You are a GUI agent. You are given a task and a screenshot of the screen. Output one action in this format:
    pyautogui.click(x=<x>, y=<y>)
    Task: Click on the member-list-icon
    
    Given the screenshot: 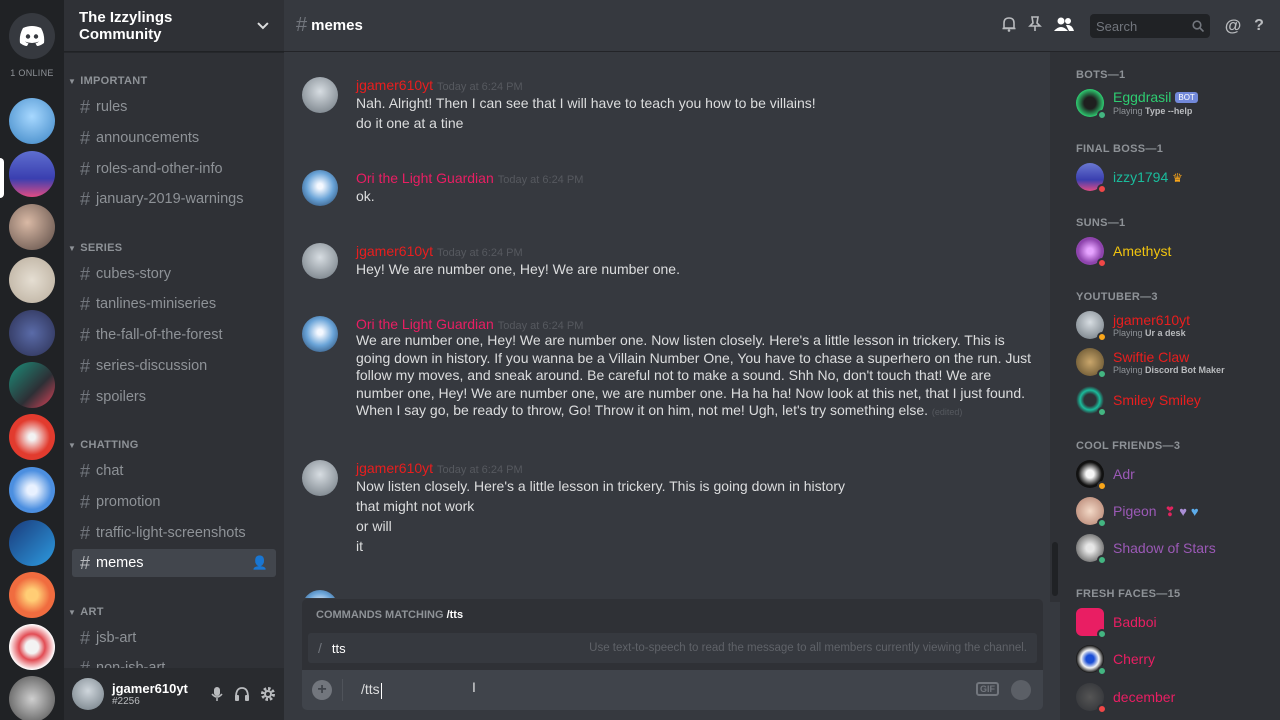 What is the action you would take?
    pyautogui.click(x=1064, y=26)
    